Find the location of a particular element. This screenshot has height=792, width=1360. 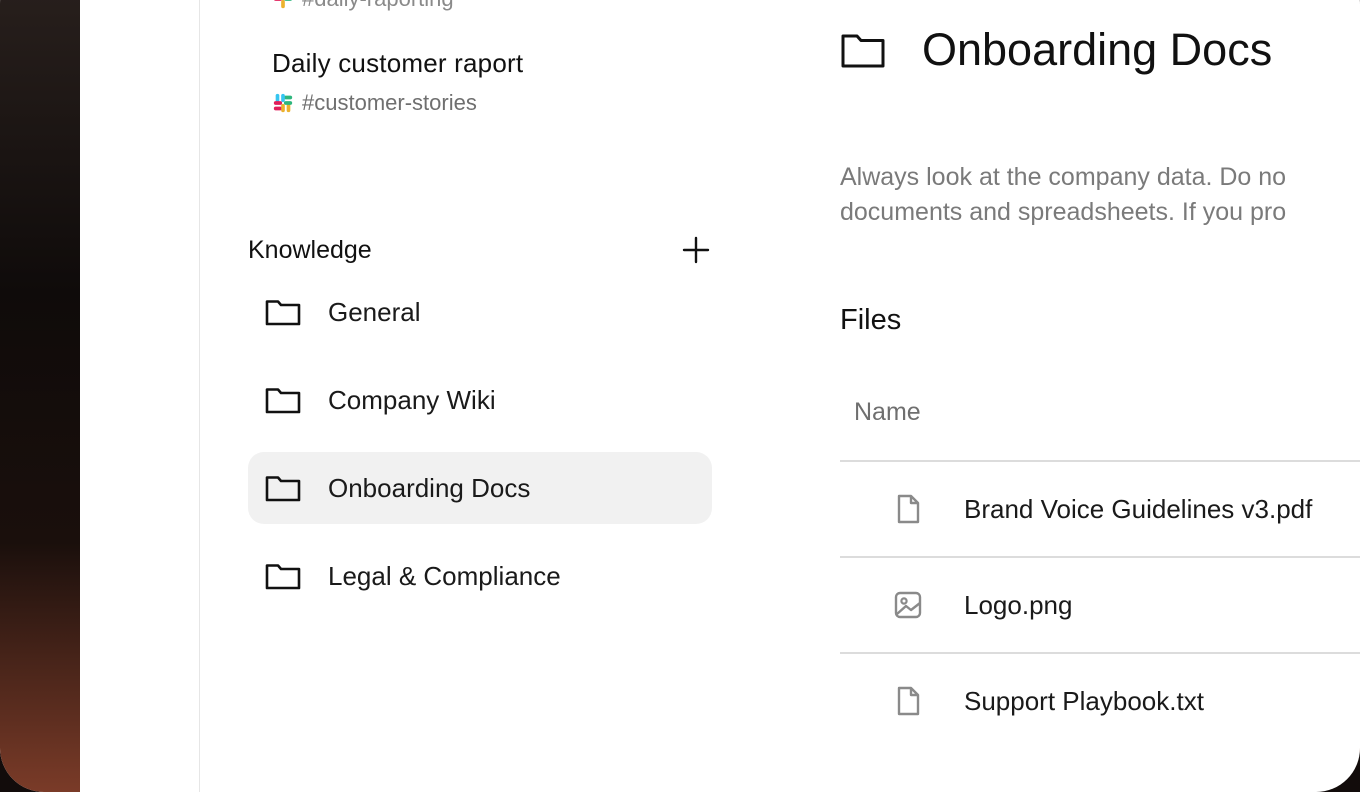

plus-icon is located at coordinates (696, 250).